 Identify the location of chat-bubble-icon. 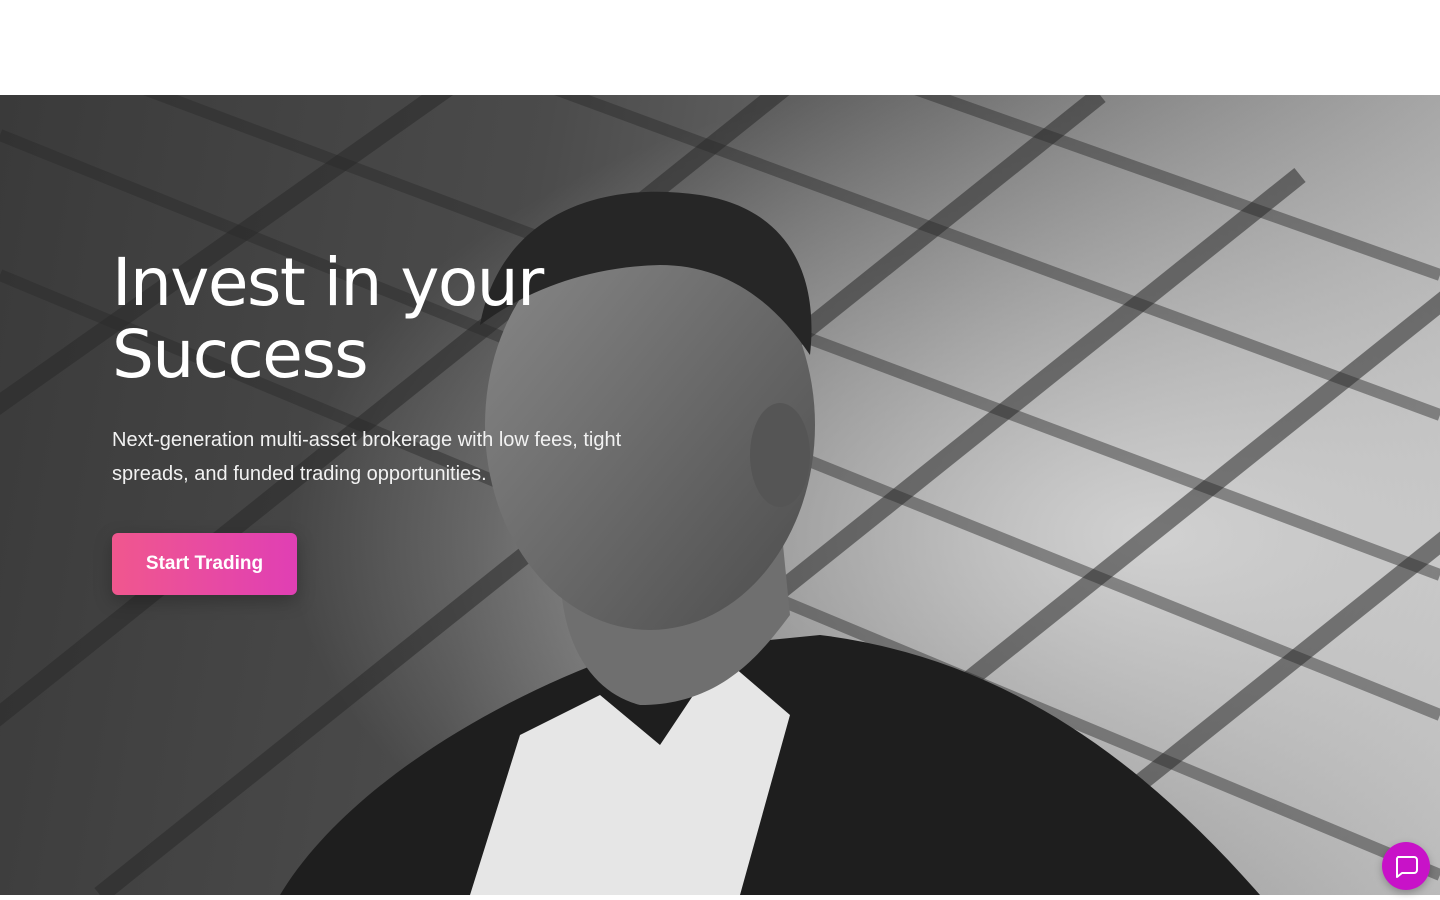
(1406, 867).